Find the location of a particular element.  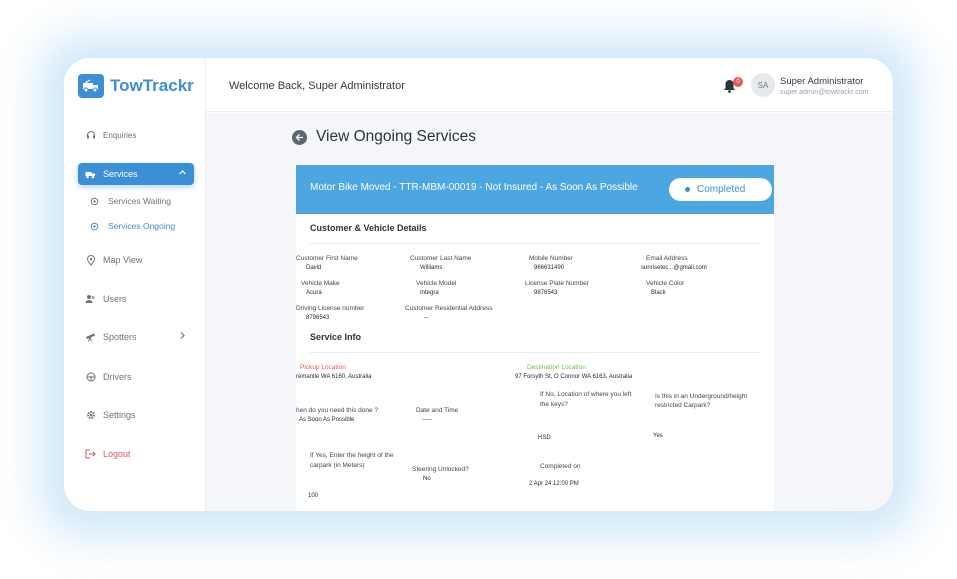

field-value: Williams is located at coordinates (431, 268).